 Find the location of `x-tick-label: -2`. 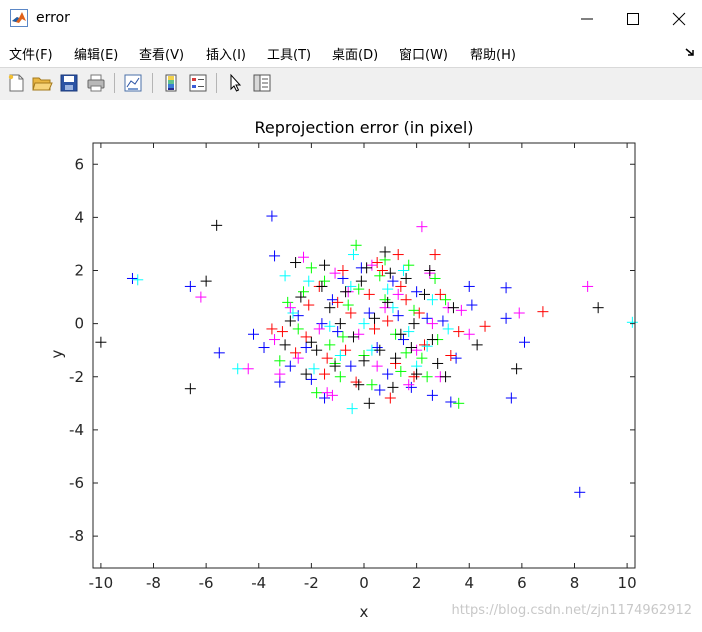

x-tick-label: -2 is located at coordinates (311, 583).